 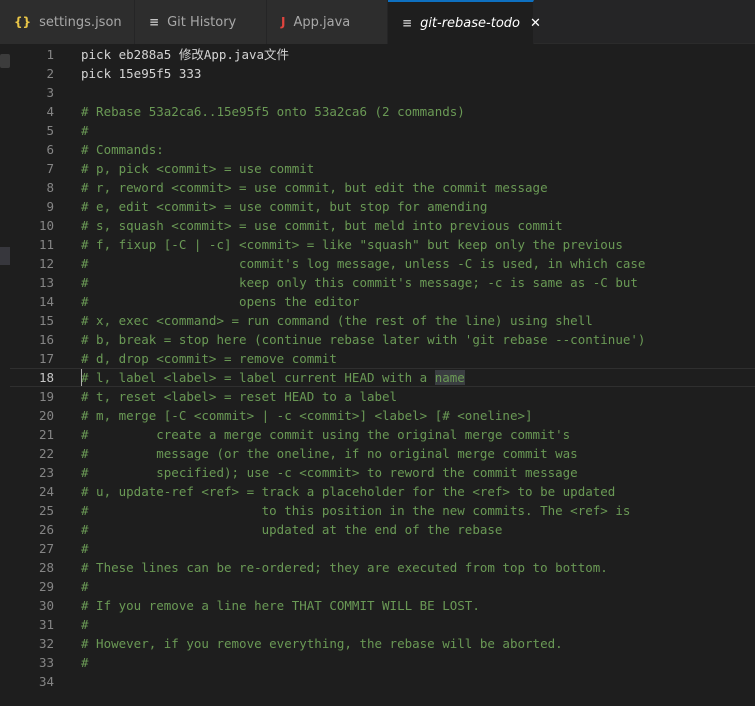 I want to click on line-number: 21, so click(x=46, y=434).